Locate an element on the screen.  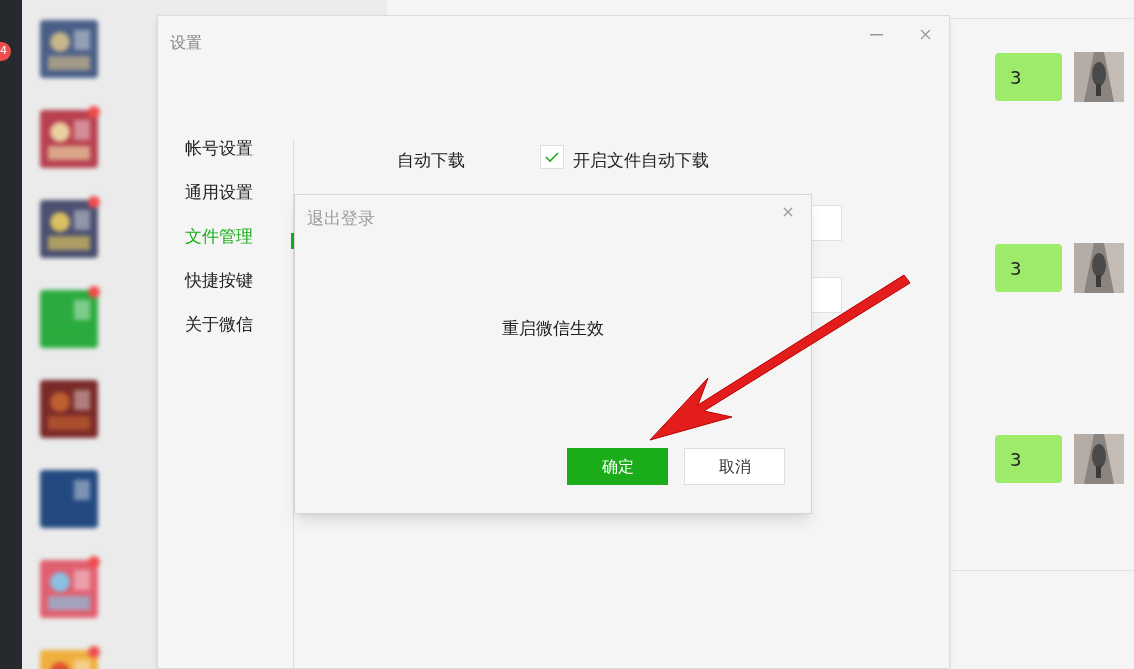
cancel-button: 取消 is located at coordinates (734, 466).